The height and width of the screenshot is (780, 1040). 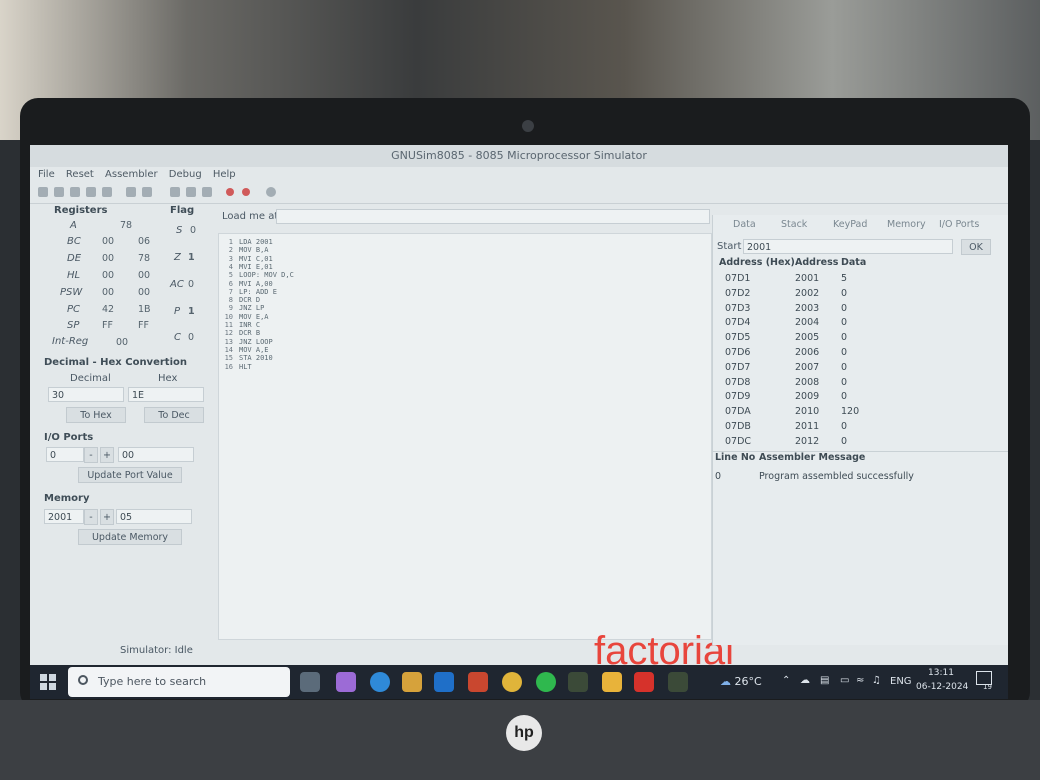 I want to click on table-row: 07D3 2003 0, so click(x=860, y=310).